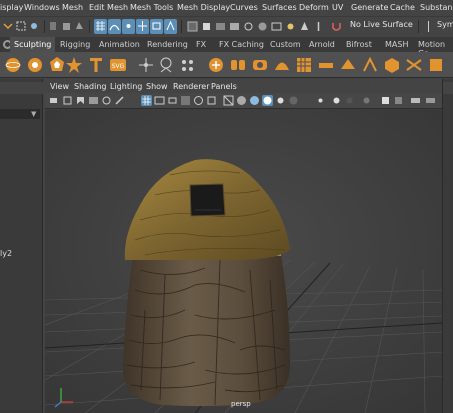 The width and height of the screenshot is (453, 413). I want to click on chevron-down-icon: ▼, so click(35, 114).